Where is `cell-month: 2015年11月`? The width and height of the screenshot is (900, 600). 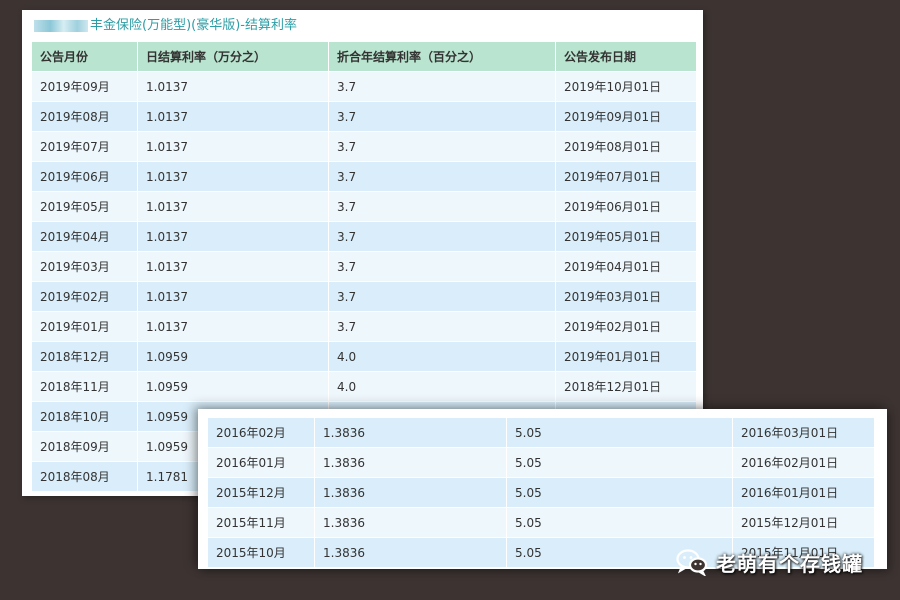 cell-month: 2015年11月 is located at coordinates (261, 522).